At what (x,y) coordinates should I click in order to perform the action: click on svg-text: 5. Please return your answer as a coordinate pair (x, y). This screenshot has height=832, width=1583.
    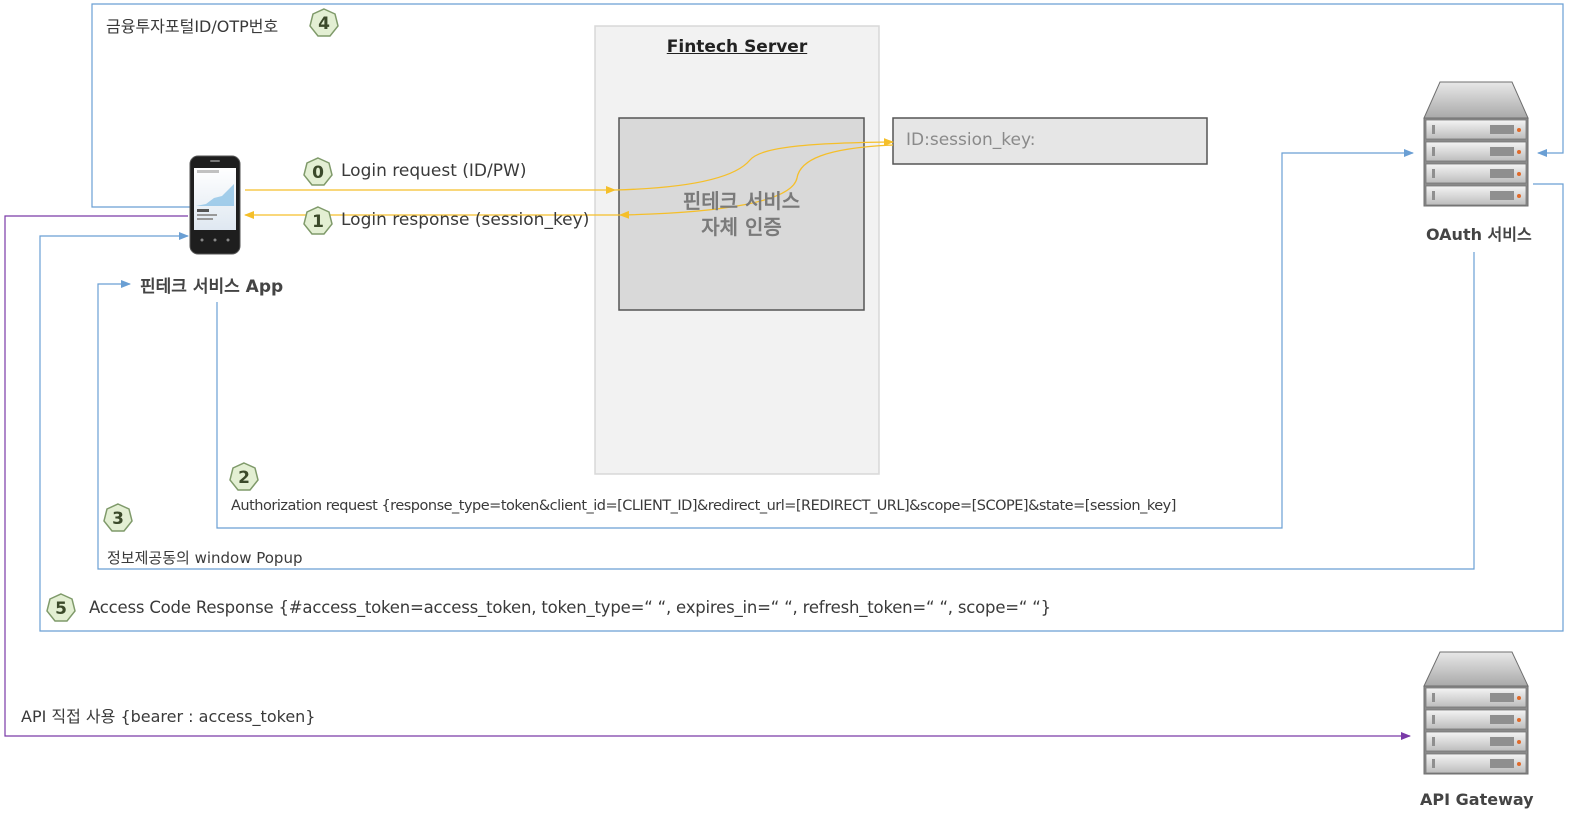
    Looking at the image, I should click on (61, 609).